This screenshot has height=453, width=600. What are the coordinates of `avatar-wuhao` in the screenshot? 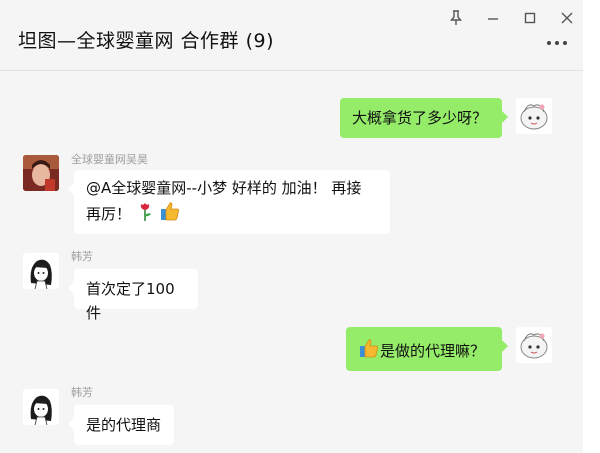 It's located at (41, 173).